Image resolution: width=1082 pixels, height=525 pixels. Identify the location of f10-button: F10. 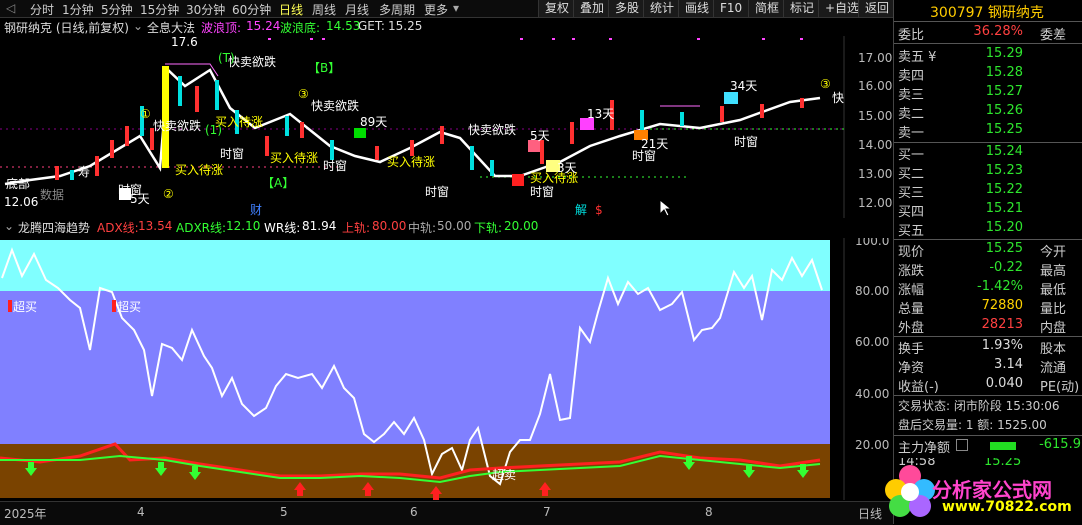
(730, 8).